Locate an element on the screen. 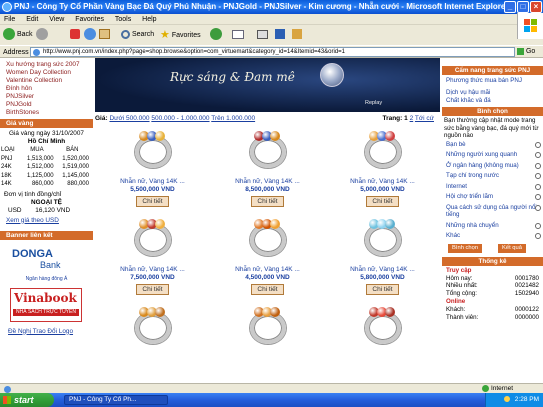  menu-edit: Edit is located at coordinates (32, 19).